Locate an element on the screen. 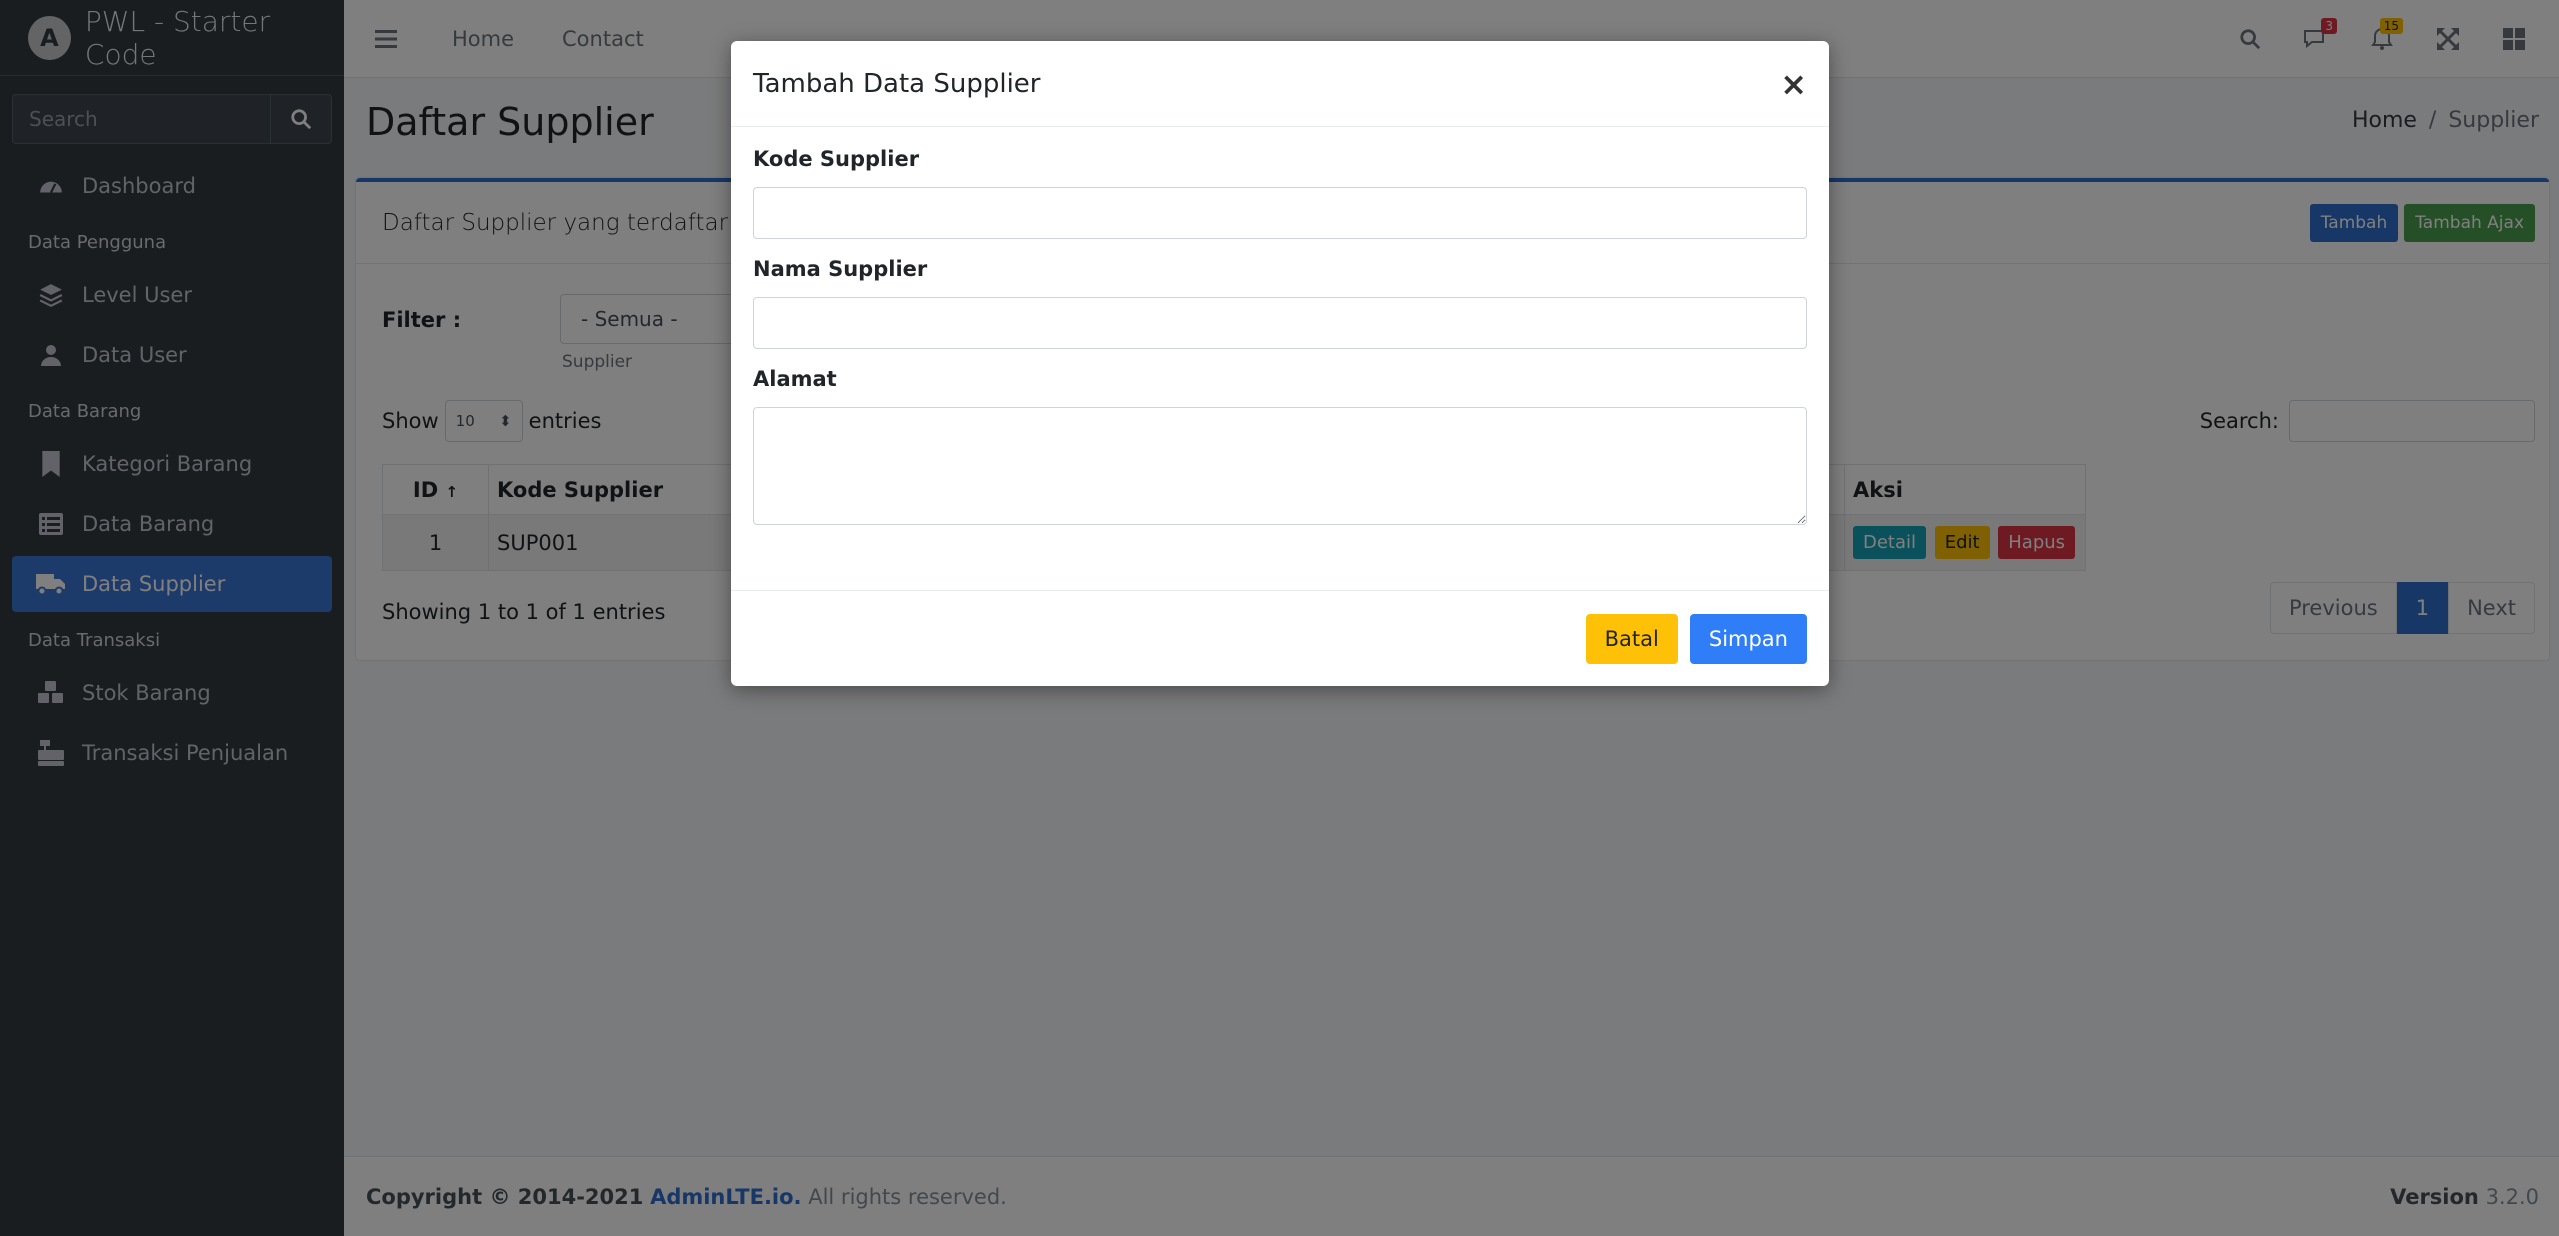 The height and width of the screenshot is (1236, 2559). modal-body: Kode Supplier Nama Supplier Alamat is located at coordinates (1280, 329).